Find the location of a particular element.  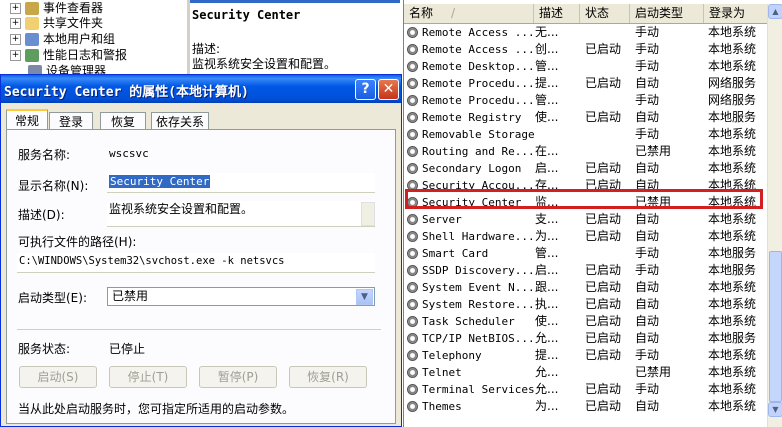

table-row: Server 支... 已启动 自动 本地系统 is located at coordinates (586, 219).